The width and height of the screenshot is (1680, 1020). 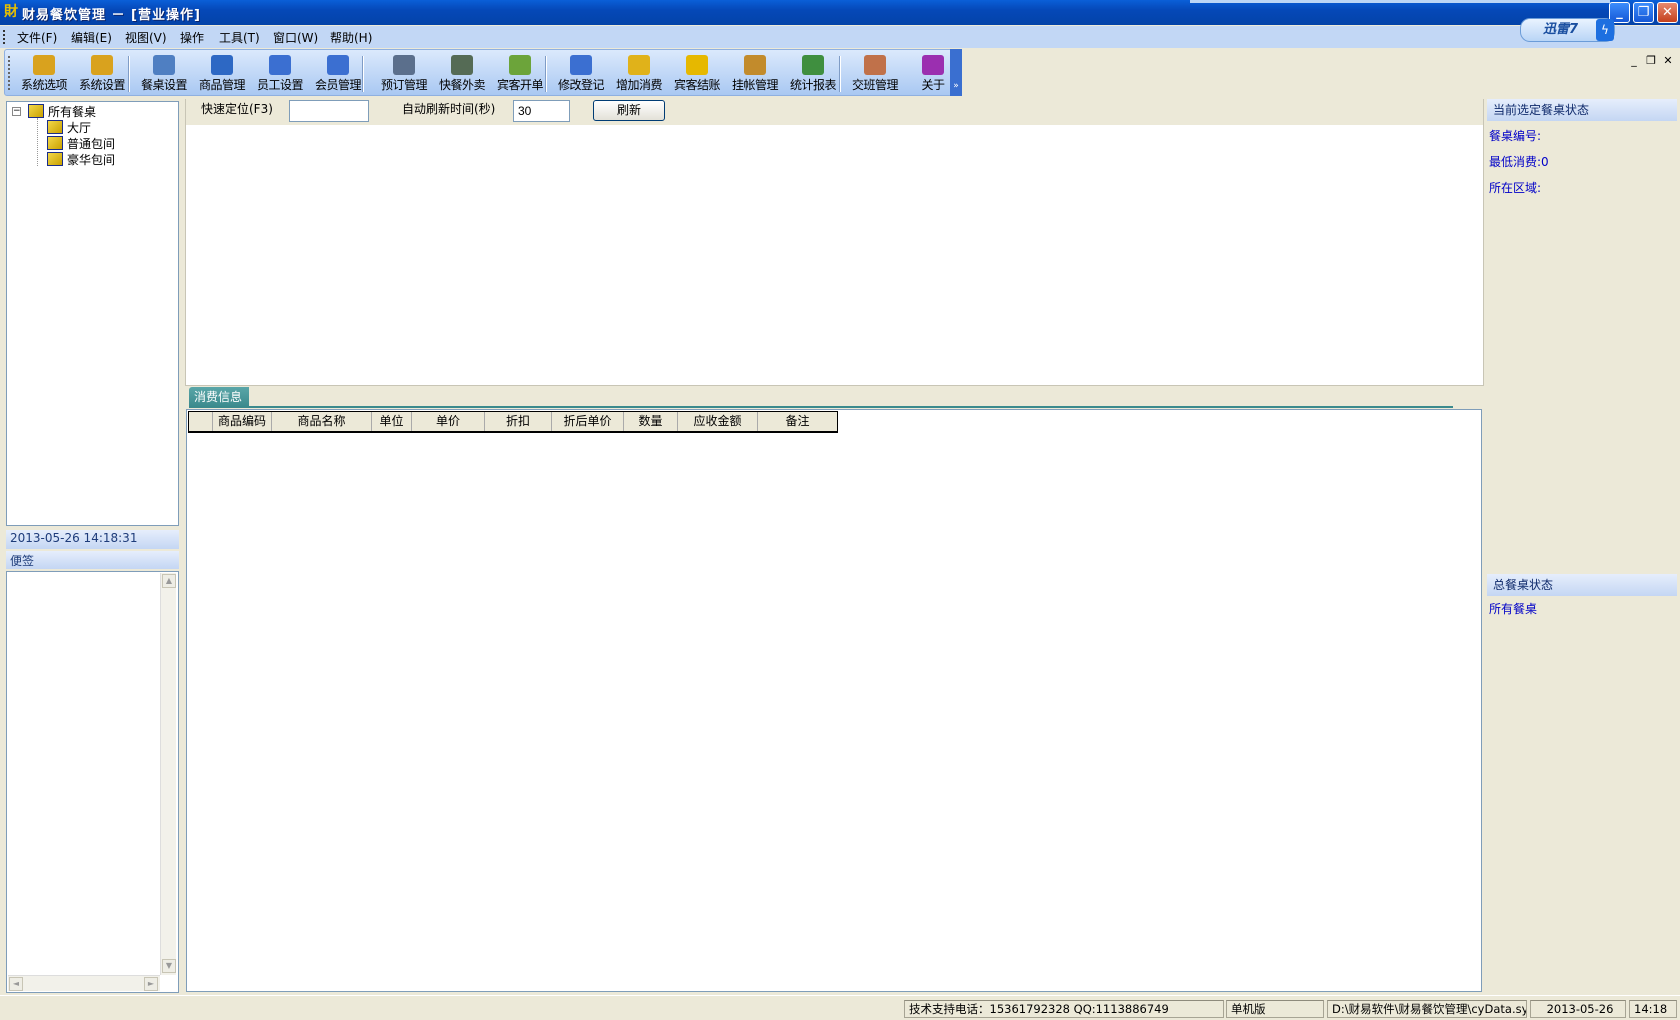 What do you see at coordinates (1515, 188) in the screenshot?
I see `area-label: 所在区域:` at bounding box center [1515, 188].